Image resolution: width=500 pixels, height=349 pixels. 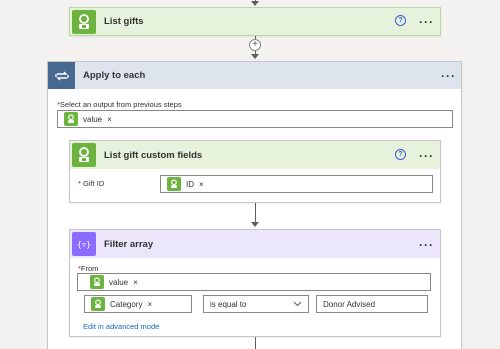 What do you see at coordinates (297, 304) in the screenshot?
I see `chevron-down-icon` at bounding box center [297, 304].